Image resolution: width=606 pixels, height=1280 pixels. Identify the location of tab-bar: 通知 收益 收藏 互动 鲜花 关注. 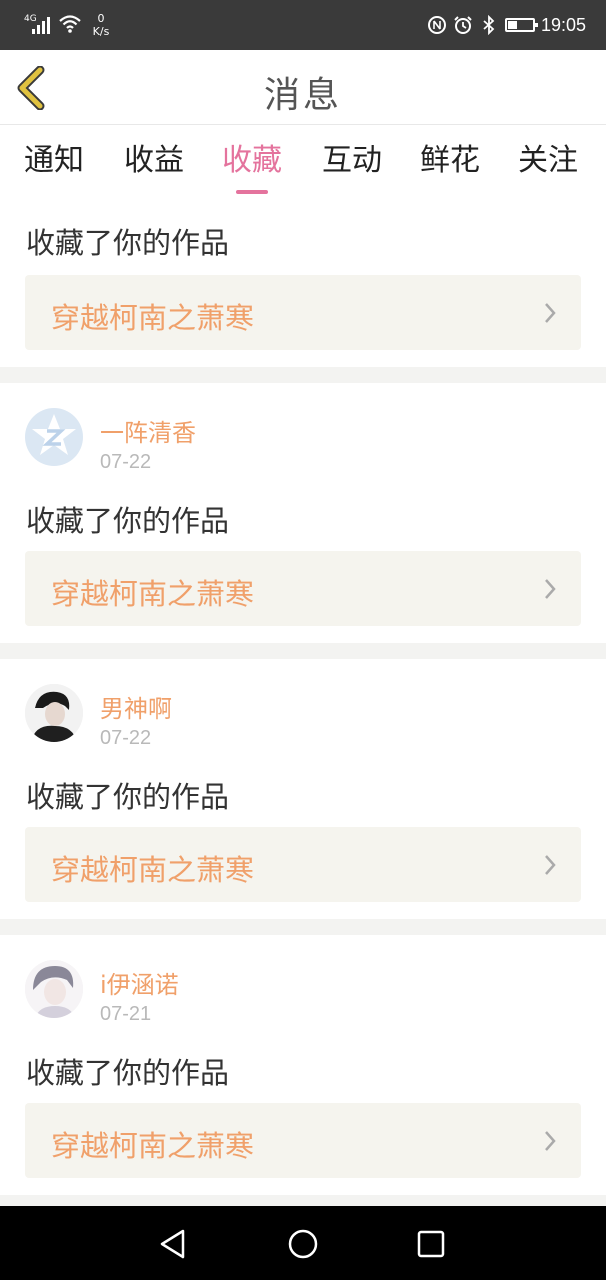
(303, 161).